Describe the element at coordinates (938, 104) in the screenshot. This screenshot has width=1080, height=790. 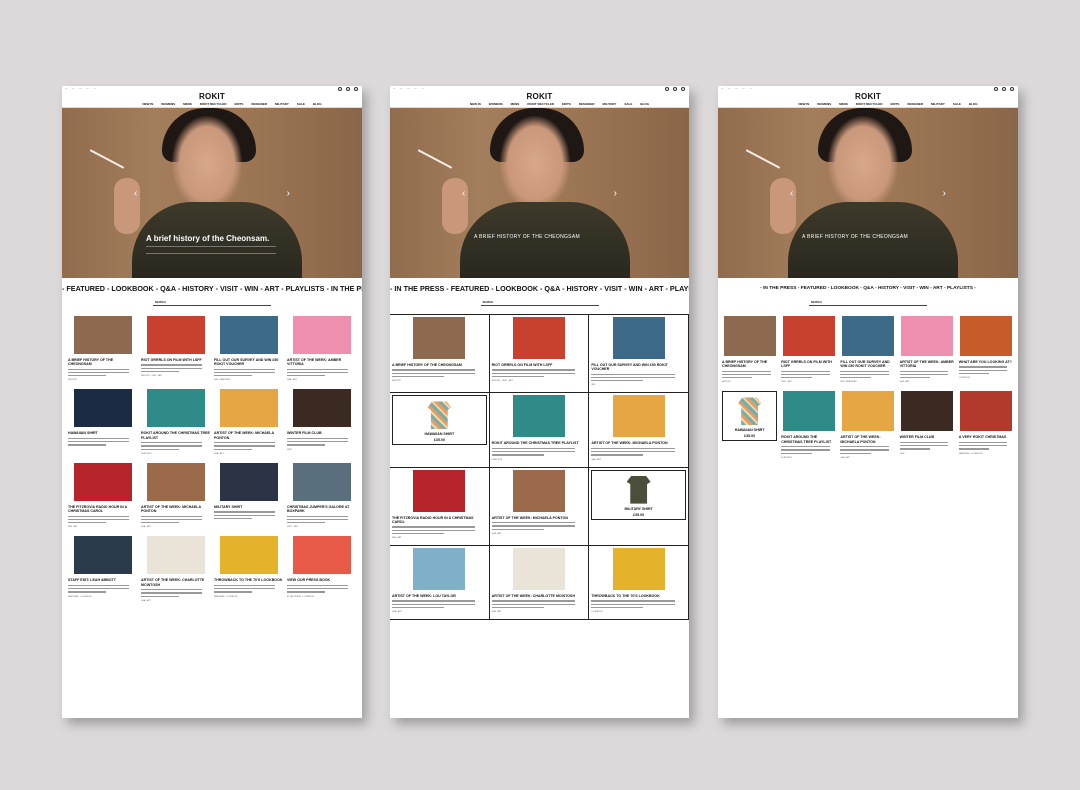
I see `nav-item: MILITARY` at that location.